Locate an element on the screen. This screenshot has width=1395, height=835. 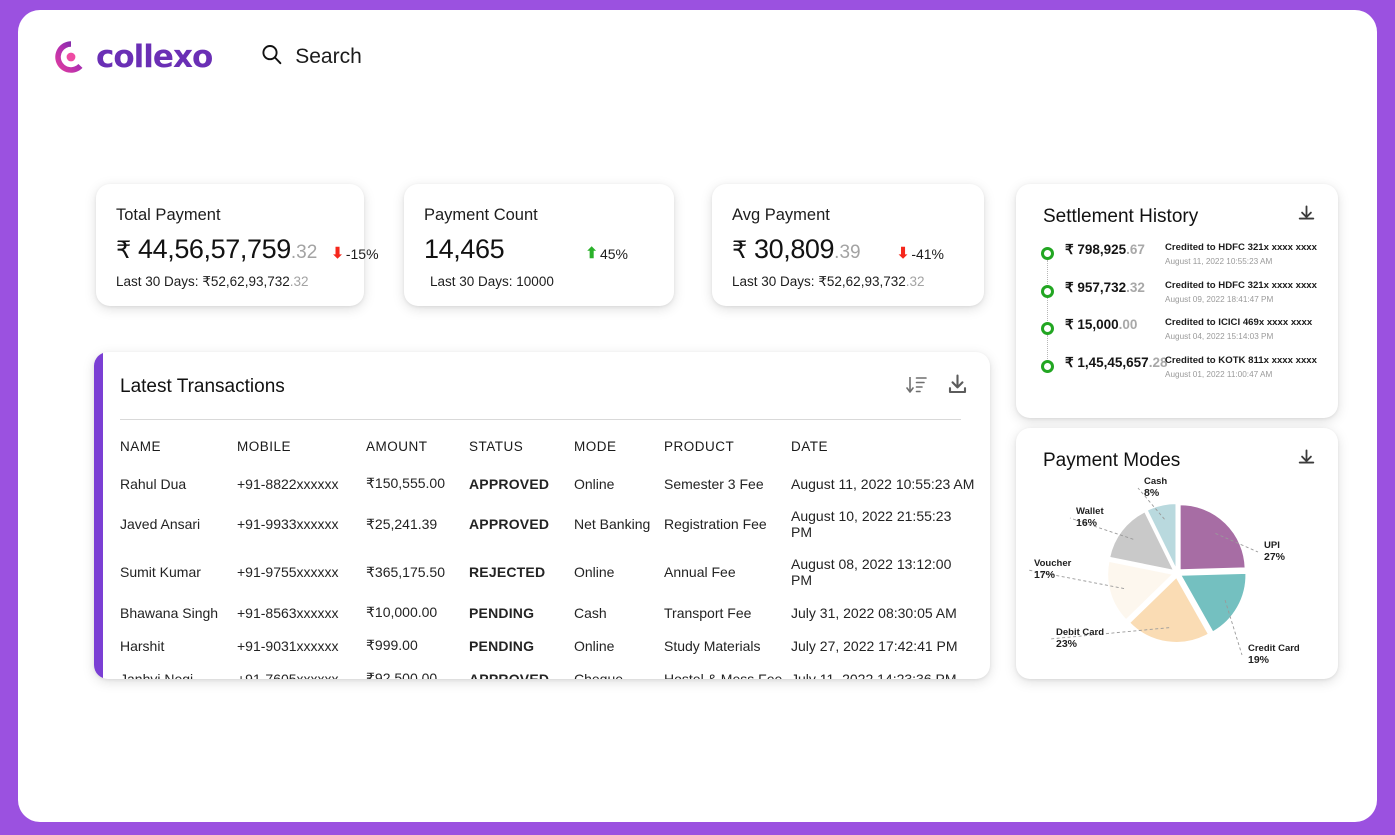
column-header-status: STATUS is located at coordinates (521, 448).